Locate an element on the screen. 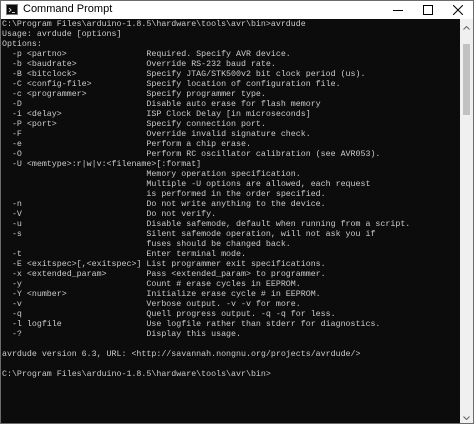 The image size is (474, 425). title-bar: Command Prompt is located at coordinates (237, 10).